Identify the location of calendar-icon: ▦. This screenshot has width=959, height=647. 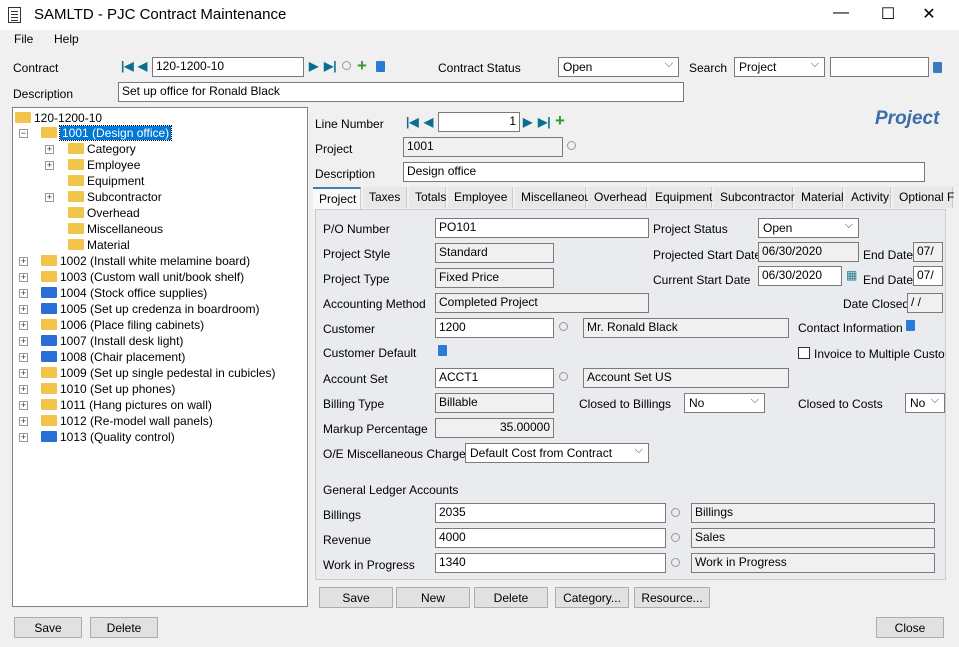
(851, 275).